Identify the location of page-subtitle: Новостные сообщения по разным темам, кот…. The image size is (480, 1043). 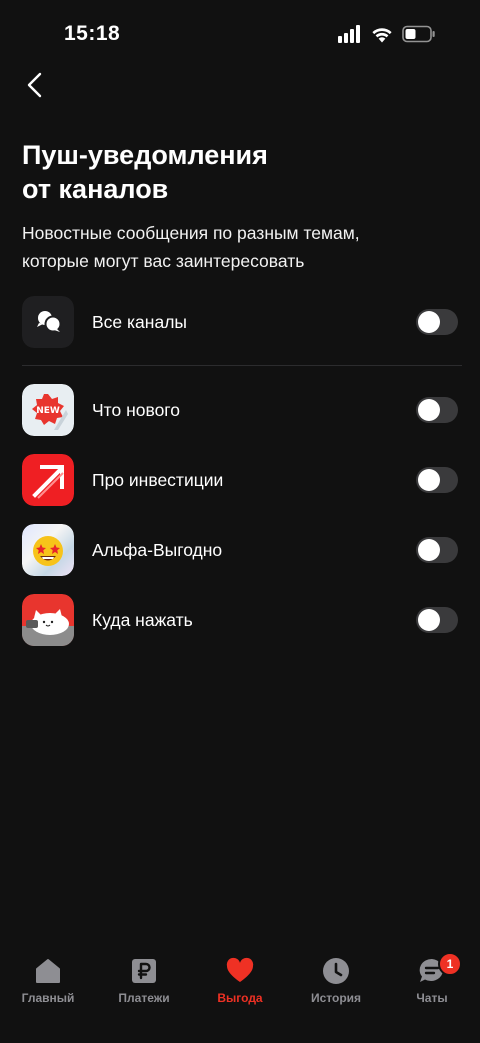
(191, 247).